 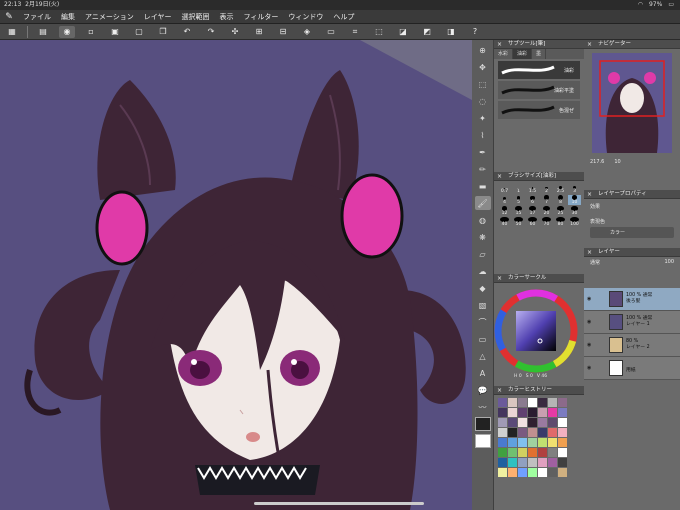 I want to click on menu-view: 表示, so click(x=227, y=17).